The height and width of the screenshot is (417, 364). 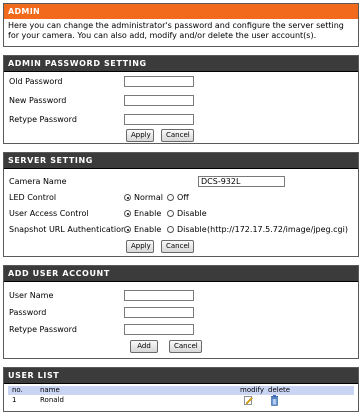 What do you see at coordinates (50, 390) in the screenshot?
I see `col-name-header: name` at bounding box center [50, 390].